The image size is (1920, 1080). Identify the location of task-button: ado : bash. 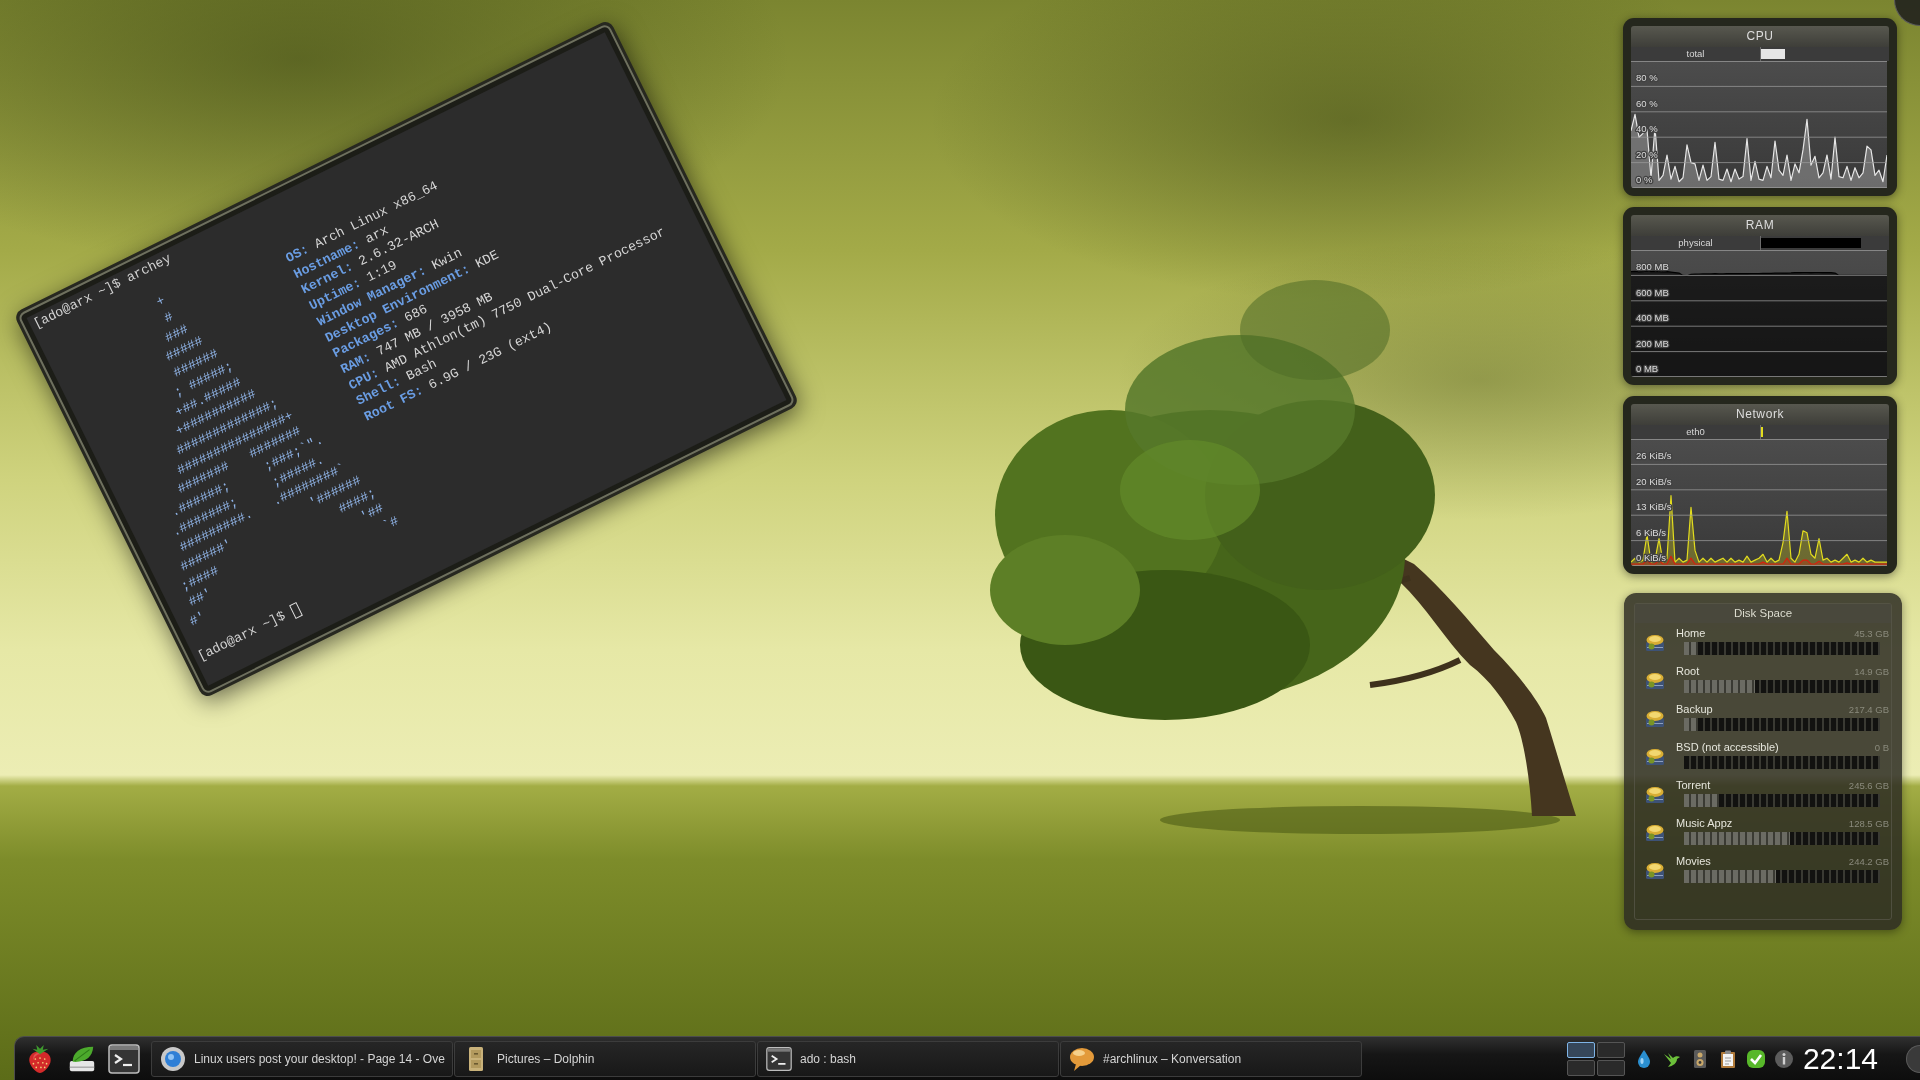
(908, 1058).